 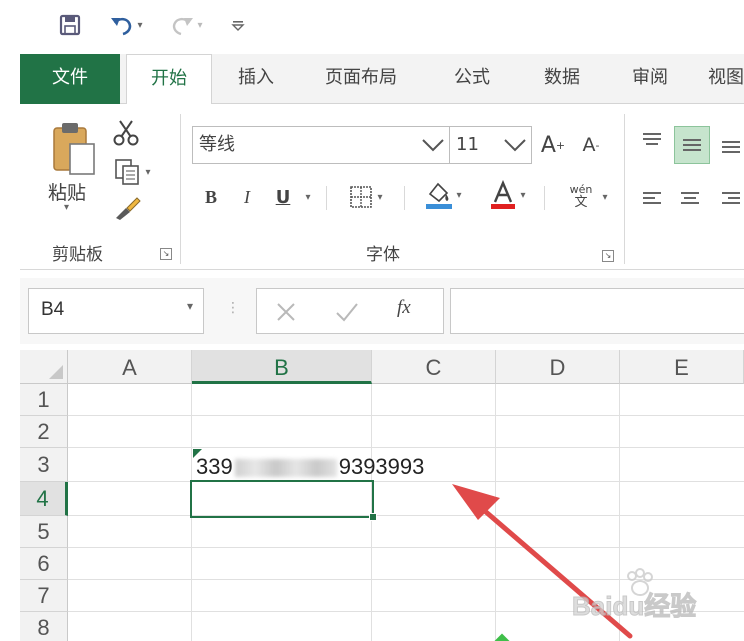 What do you see at coordinates (652, 199) in the screenshot?
I see `align-left-button` at bounding box center [652, 199].